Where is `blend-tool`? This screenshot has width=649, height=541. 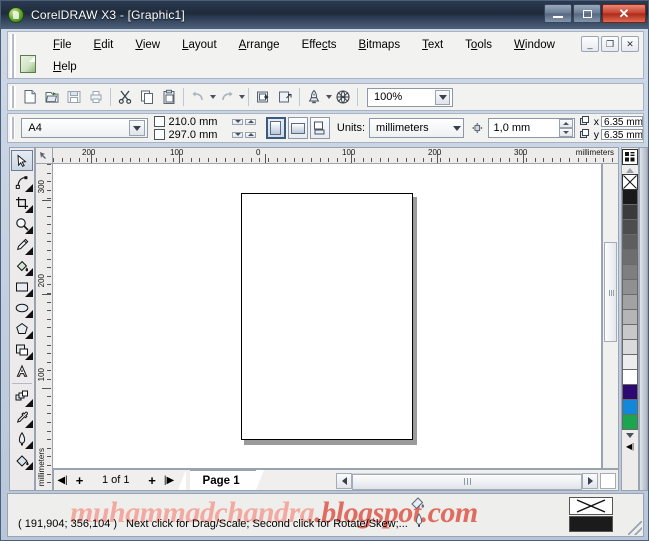 blend-tool is located at coordinates (22, 396).